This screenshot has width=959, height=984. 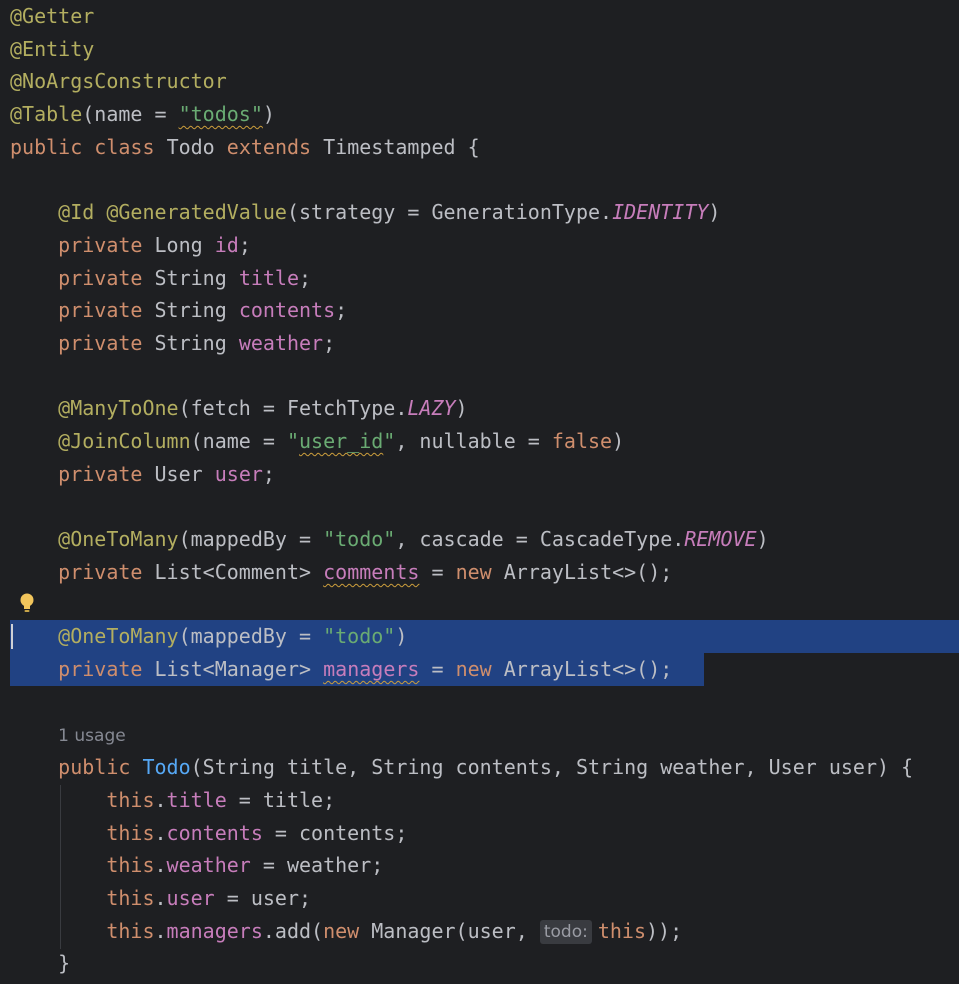 What do you see at coordinates (540, 539) in the screenshot?
I see `code-text: , cascade = CascadeType.` at bounding box center [540, 539].